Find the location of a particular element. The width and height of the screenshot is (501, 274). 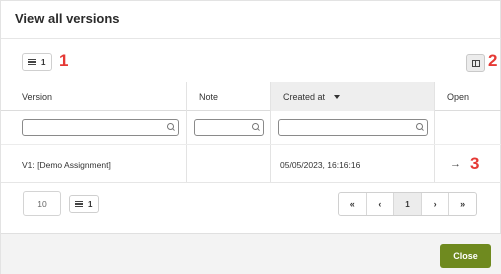

last-page-button: » is located at coordinates (462, 204).